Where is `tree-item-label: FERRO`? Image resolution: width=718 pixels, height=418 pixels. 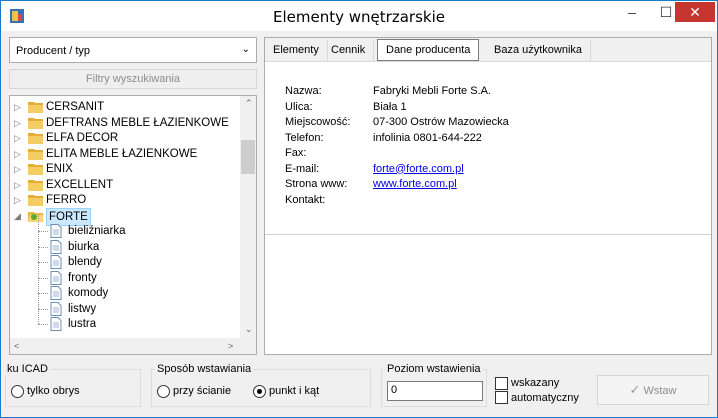
tree-item-label: FERRO is located at coordinates (66, 200).